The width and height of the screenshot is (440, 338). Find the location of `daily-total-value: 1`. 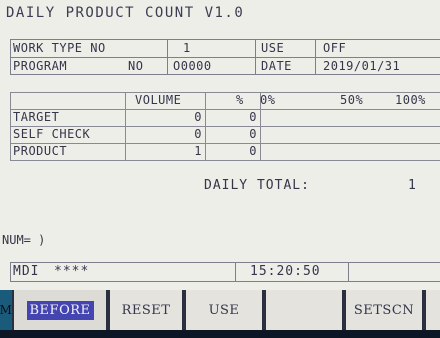

daily-total-value: 1 is located at coordinates (412, 185).